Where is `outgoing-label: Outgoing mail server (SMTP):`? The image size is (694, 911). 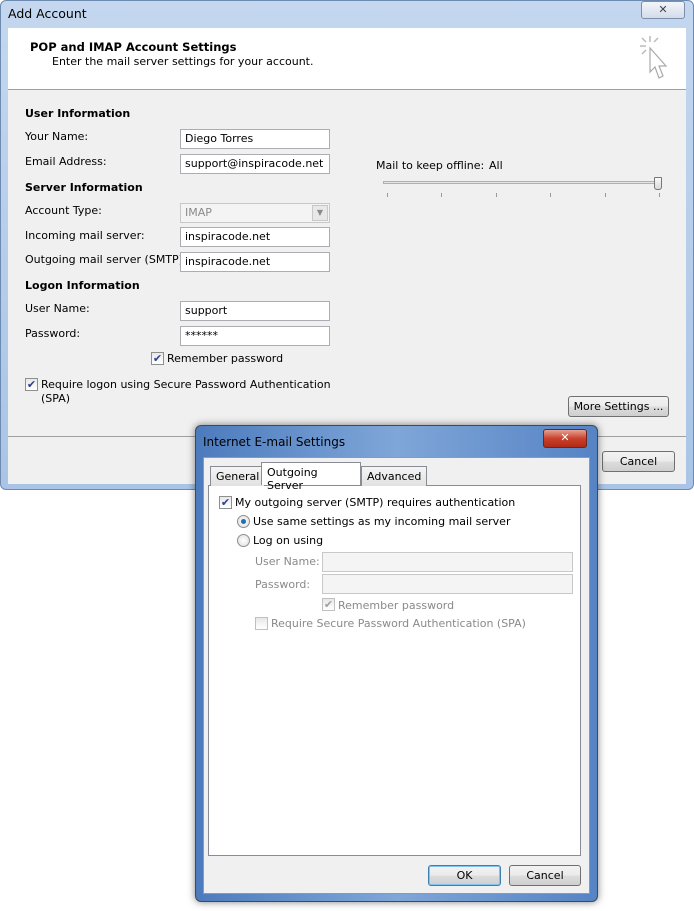 outgoing-label: Outgoing mail server (SMTP): is located at coordinates (106, 259).